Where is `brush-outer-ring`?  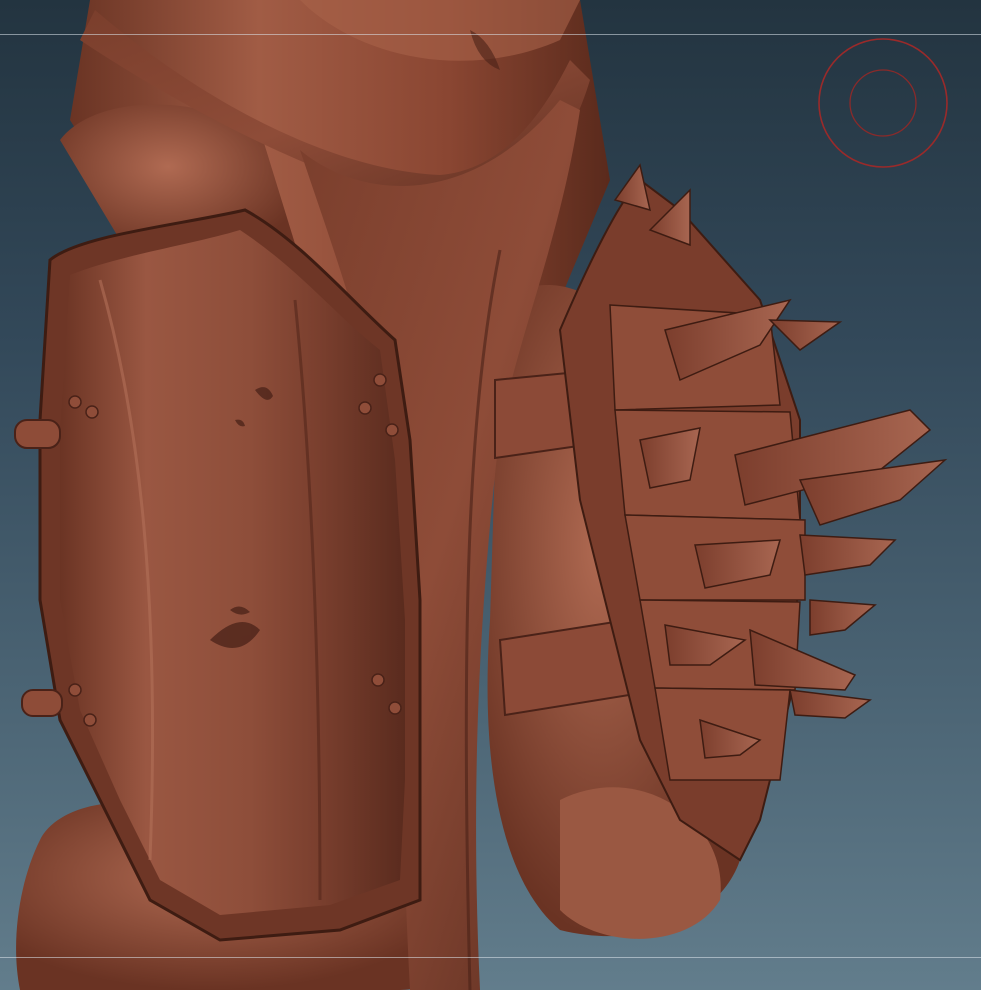 brush-outer-ring is located at coordinates (883, 103).